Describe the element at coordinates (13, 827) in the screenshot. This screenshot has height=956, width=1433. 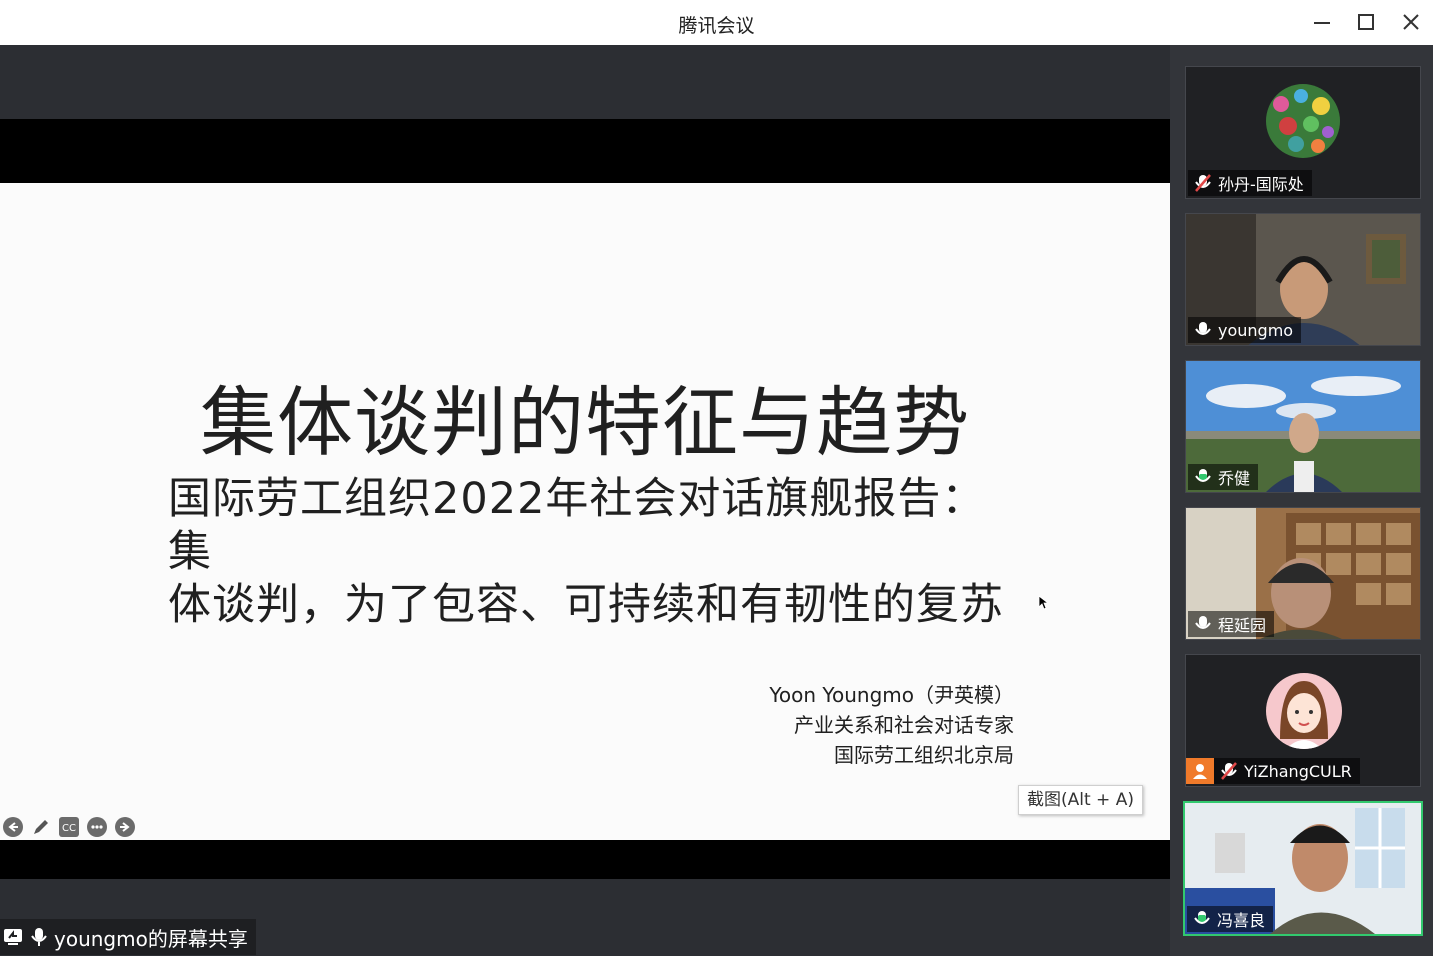
I see `prev-icon` at that location.